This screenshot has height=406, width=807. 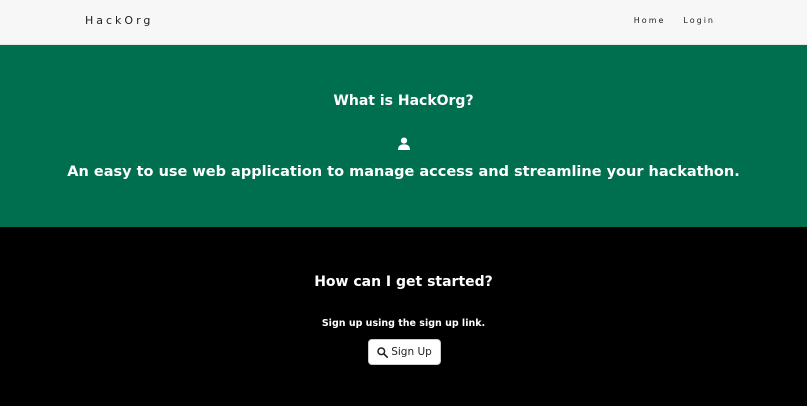 What do you see at coordinates (674, 20) in the screenshot?
I see `nav-links: Home Login` at bounding box center [674, 20].